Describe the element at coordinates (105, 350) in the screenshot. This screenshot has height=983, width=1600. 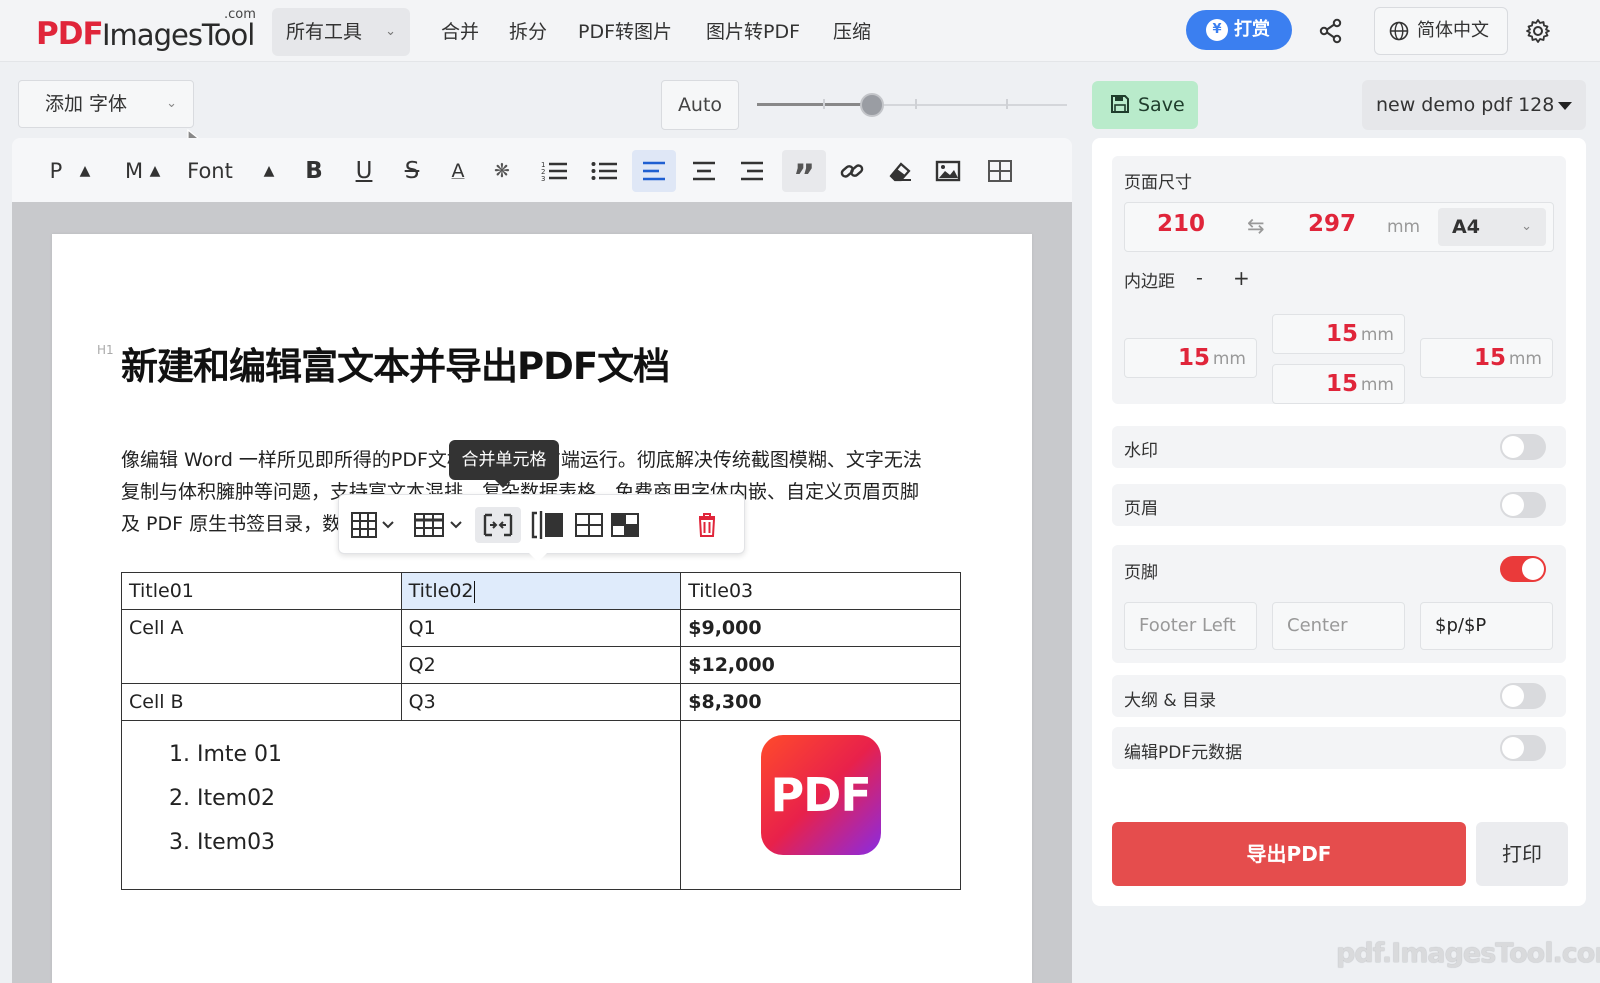
I see `heading-level-tag: H1` at that location.